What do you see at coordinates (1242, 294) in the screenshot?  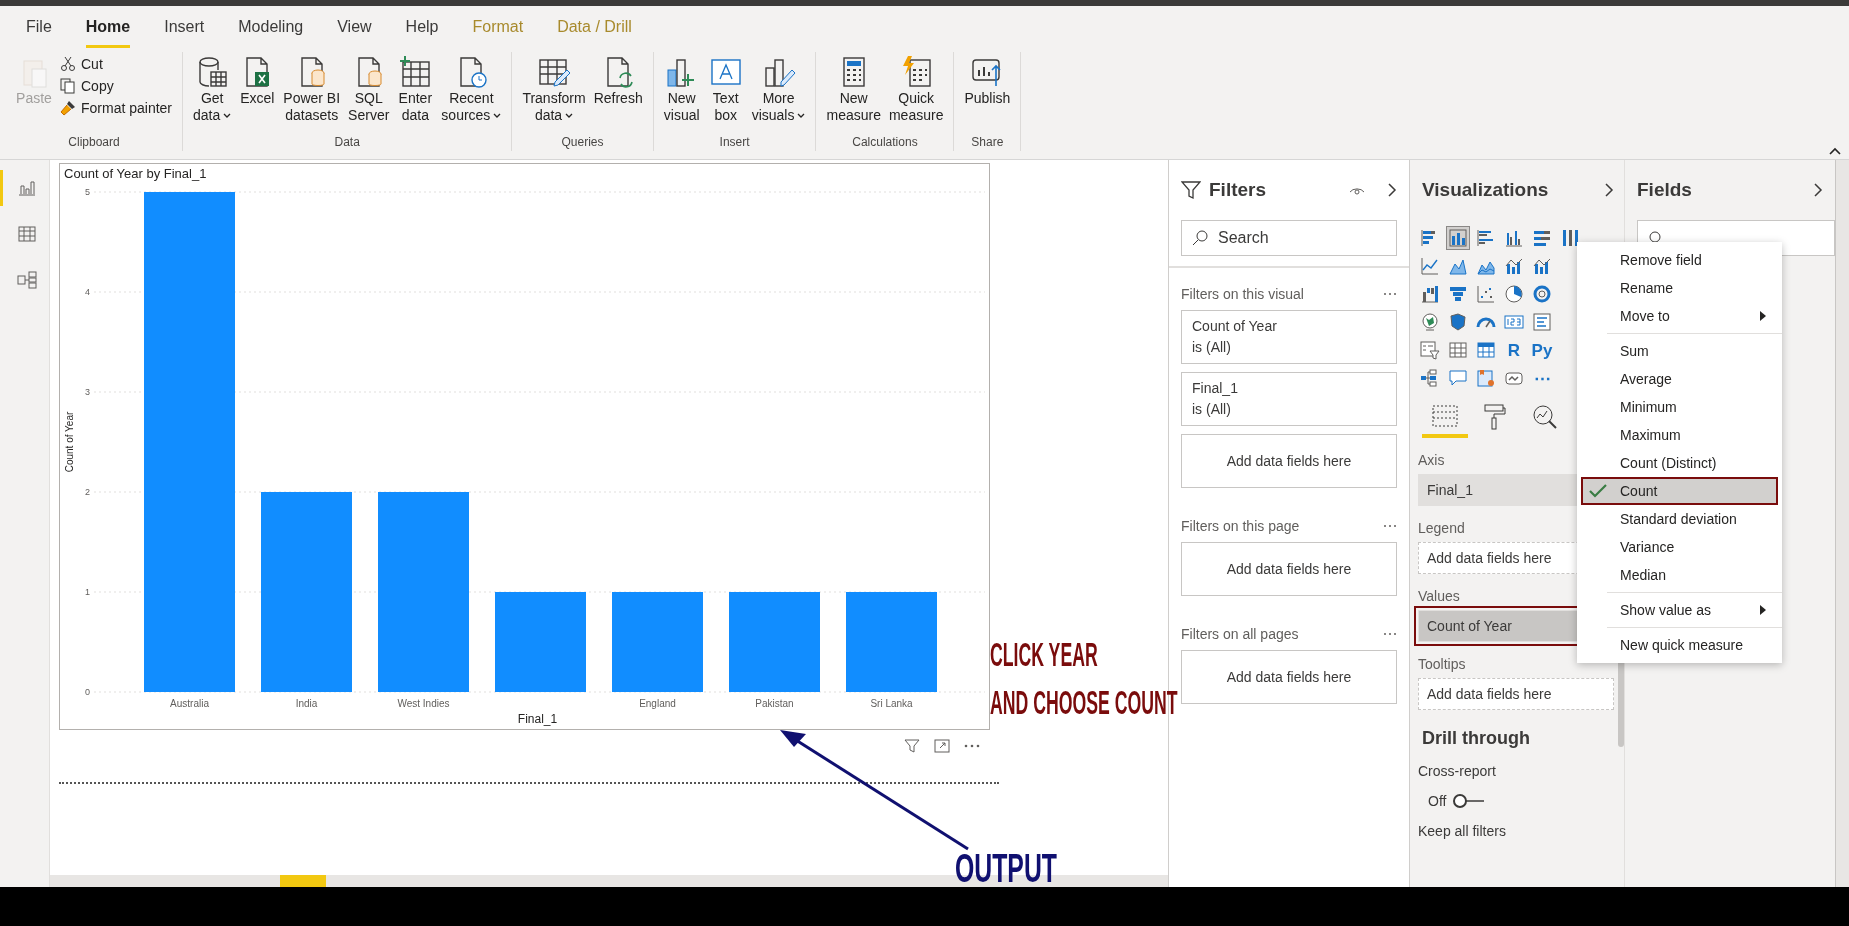 I see `section-title: Filters on this visual` at bounding box center [1242, 294].